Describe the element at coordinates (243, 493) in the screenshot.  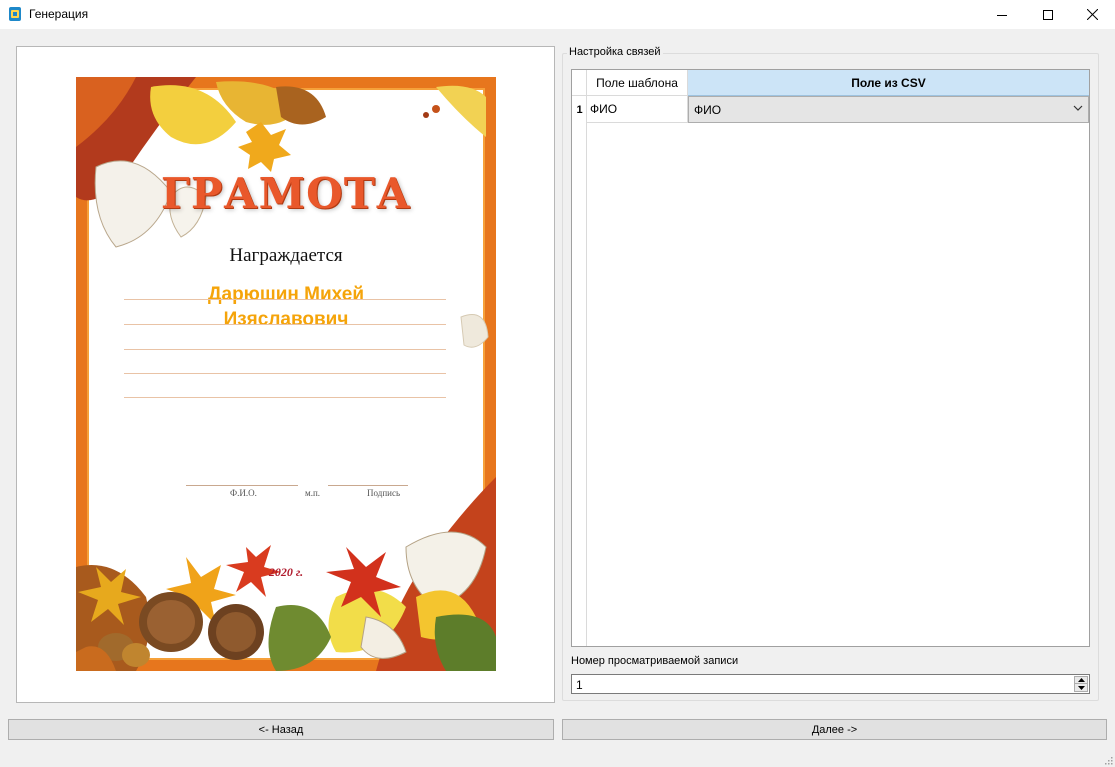
I see `signature-fio-label: Ф.И.О.` at that location.